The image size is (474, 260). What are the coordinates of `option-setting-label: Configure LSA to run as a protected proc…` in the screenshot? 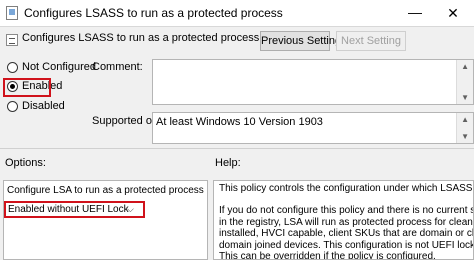 It's located at (105, 190).